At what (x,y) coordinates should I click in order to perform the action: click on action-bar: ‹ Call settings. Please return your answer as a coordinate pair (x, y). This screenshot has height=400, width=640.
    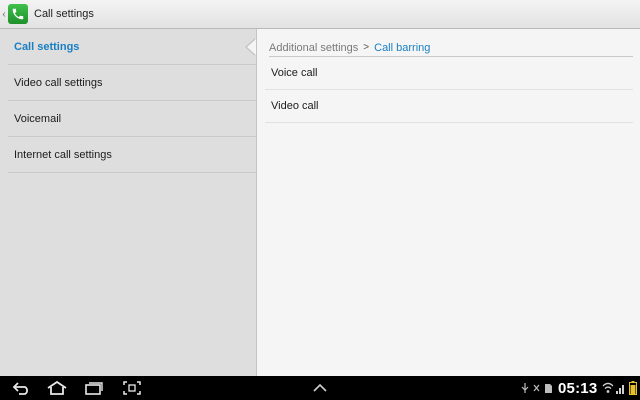
    Looking at the image, I should click on (320, 14).